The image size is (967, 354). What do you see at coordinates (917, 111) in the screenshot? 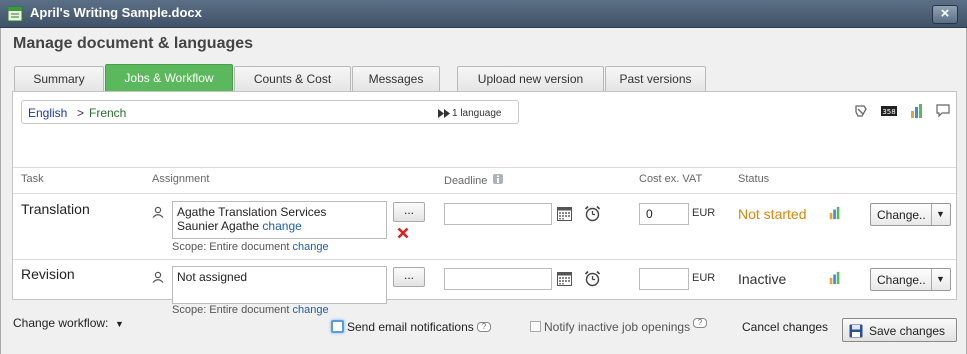
I see `stats-icon` at bounding box center [917, 111].